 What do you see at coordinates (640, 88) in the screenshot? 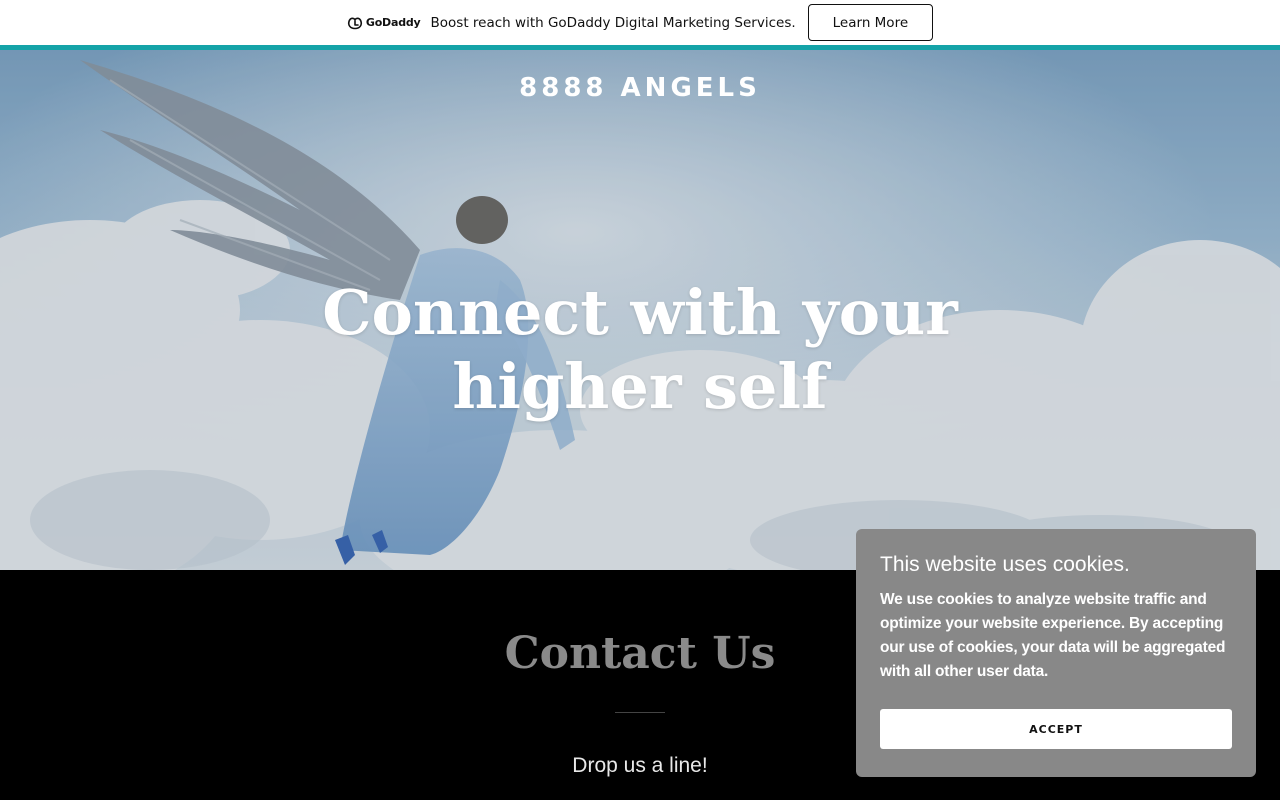
I see `site-title: 8888 ANGELS` at bounding box center [640, 88].